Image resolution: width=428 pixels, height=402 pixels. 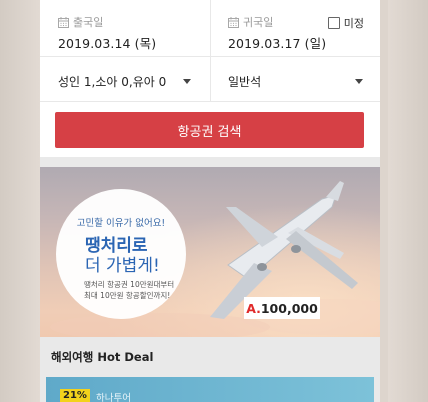 What do you see at coordinates (353, 23) in the screenshot?
I see `undecided-label: 미정` at bounding box center [353, 23].